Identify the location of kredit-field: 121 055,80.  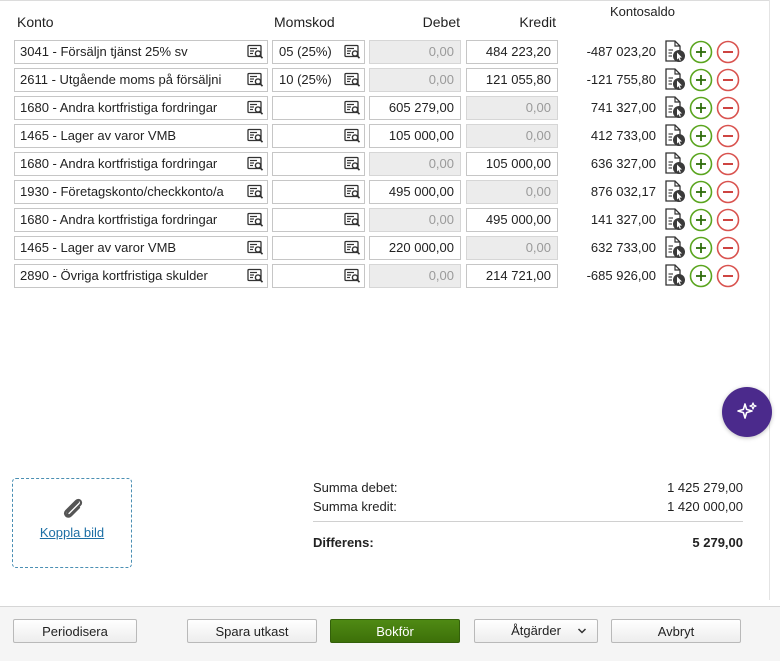
(512, 80).